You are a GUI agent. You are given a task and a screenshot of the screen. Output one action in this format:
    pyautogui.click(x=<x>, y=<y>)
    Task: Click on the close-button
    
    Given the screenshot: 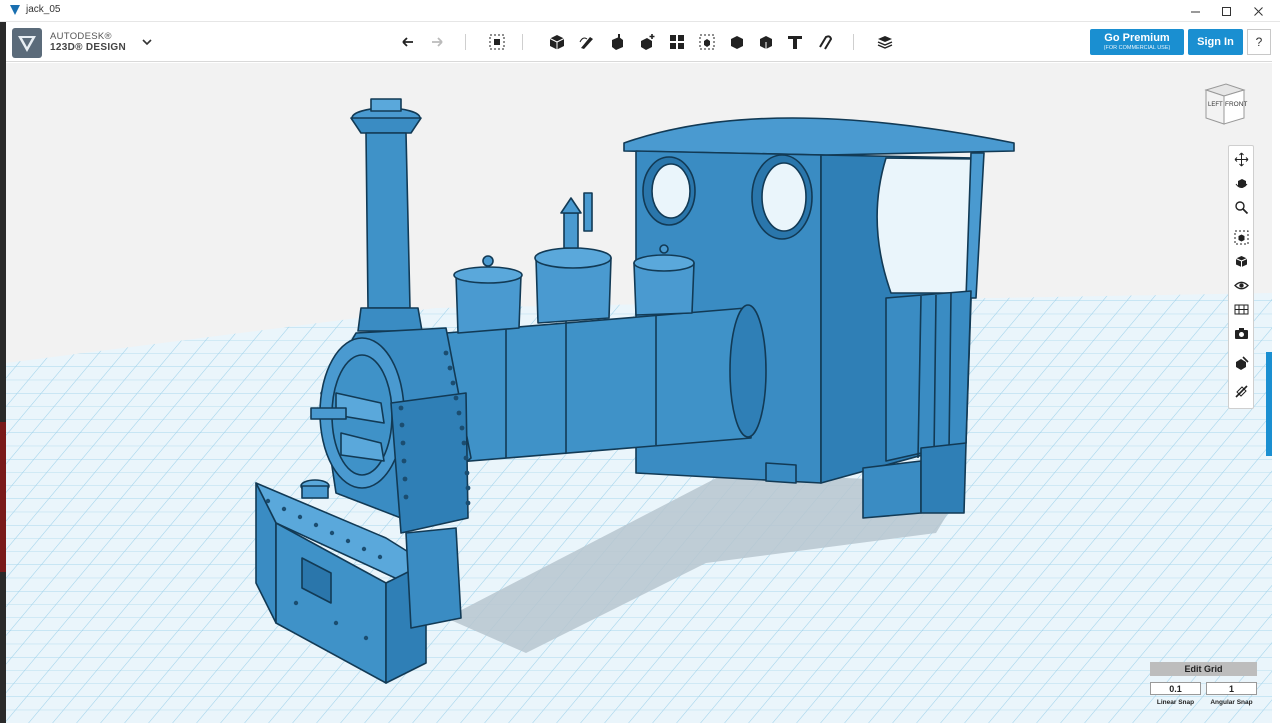 What is the action you would take?
    pyautogui.click(x=1258, y=11)
    